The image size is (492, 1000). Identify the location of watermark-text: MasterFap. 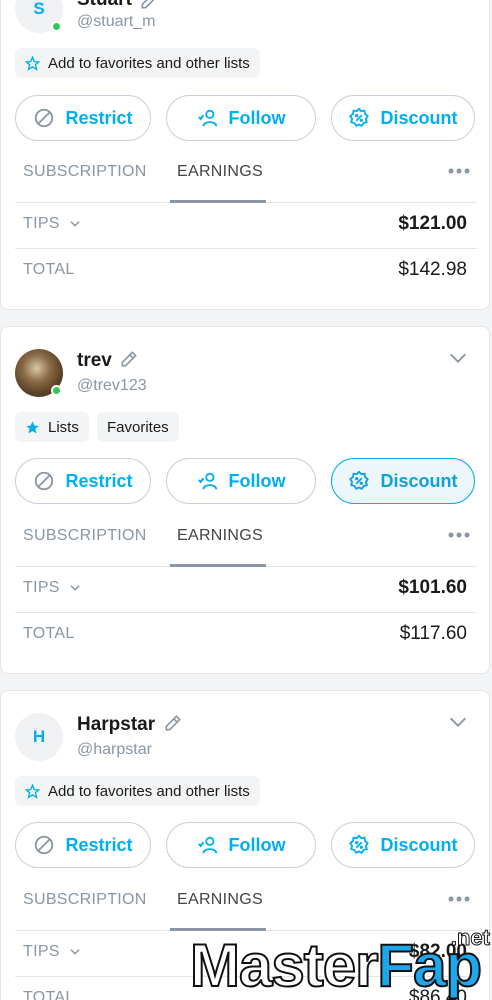
(336, 966).